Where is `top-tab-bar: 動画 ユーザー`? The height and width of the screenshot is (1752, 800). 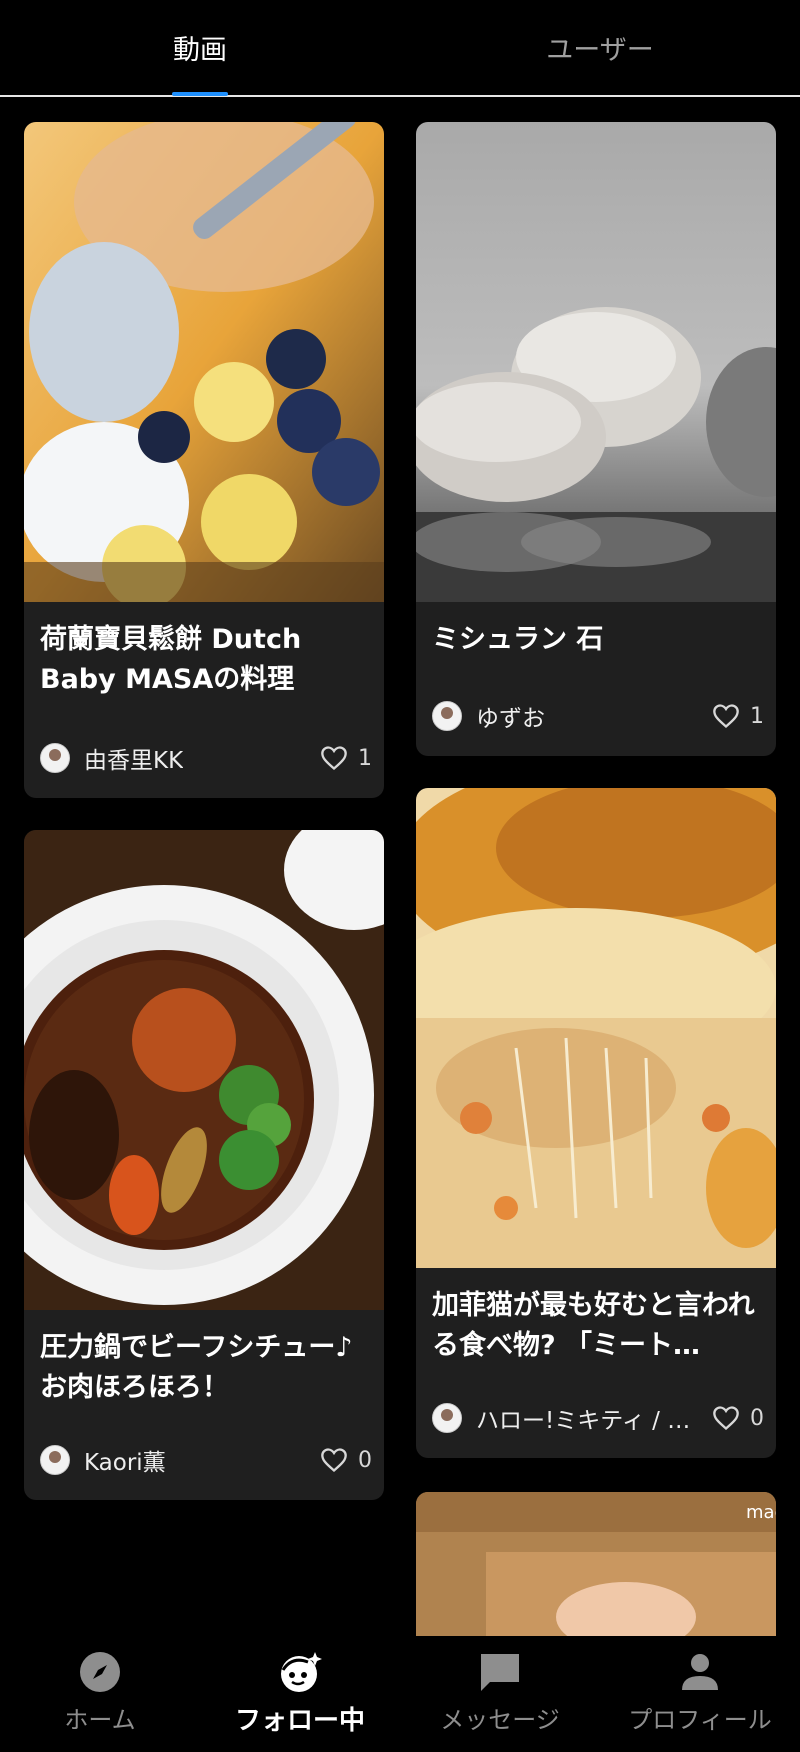
top-tab-bar: 動画 ユーザー is located at coordinates (400, 48).